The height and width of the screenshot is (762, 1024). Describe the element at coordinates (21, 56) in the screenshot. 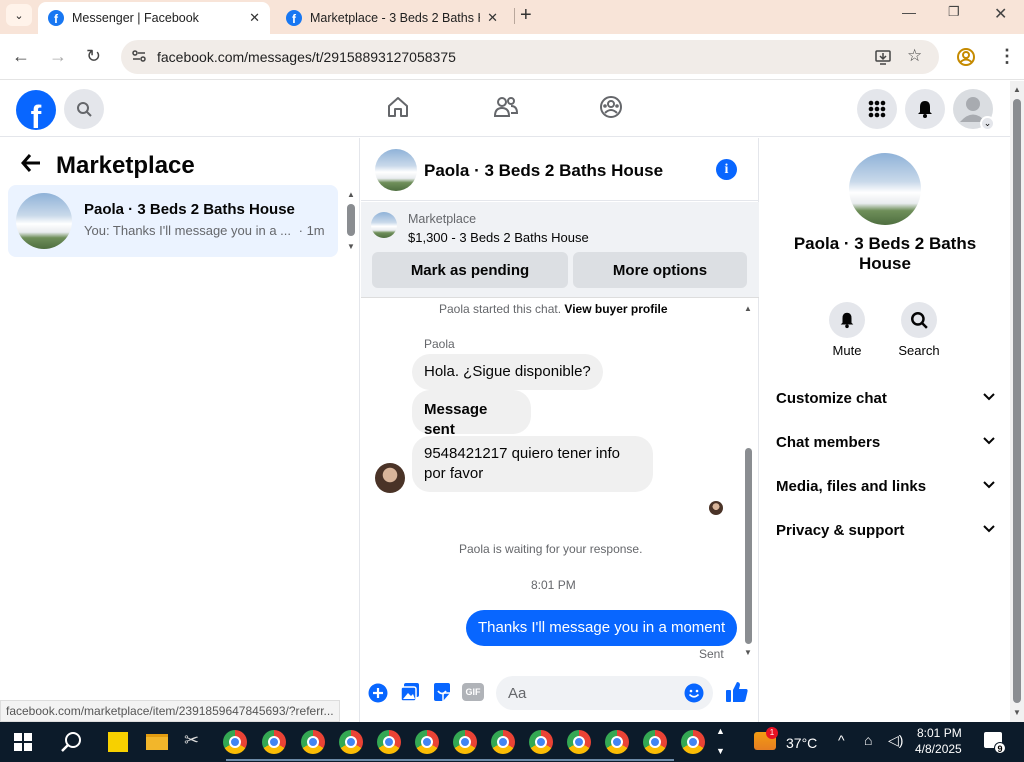

I see `back-icon: ←` at that location.